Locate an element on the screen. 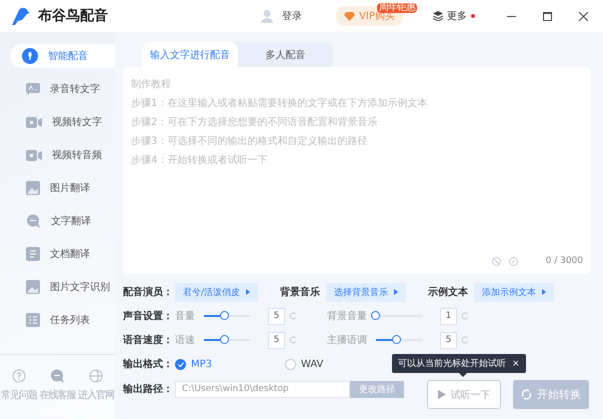  sidebar-item: 文字翻译 is located at coordinates (62, 221).